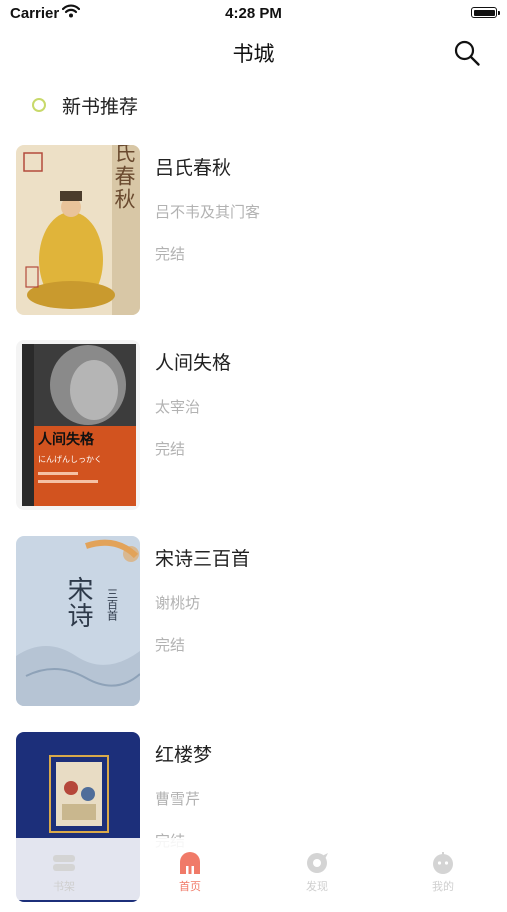 The image size is (507, 912). I want to click on clock: 4:28 PM, so click(253, 13).